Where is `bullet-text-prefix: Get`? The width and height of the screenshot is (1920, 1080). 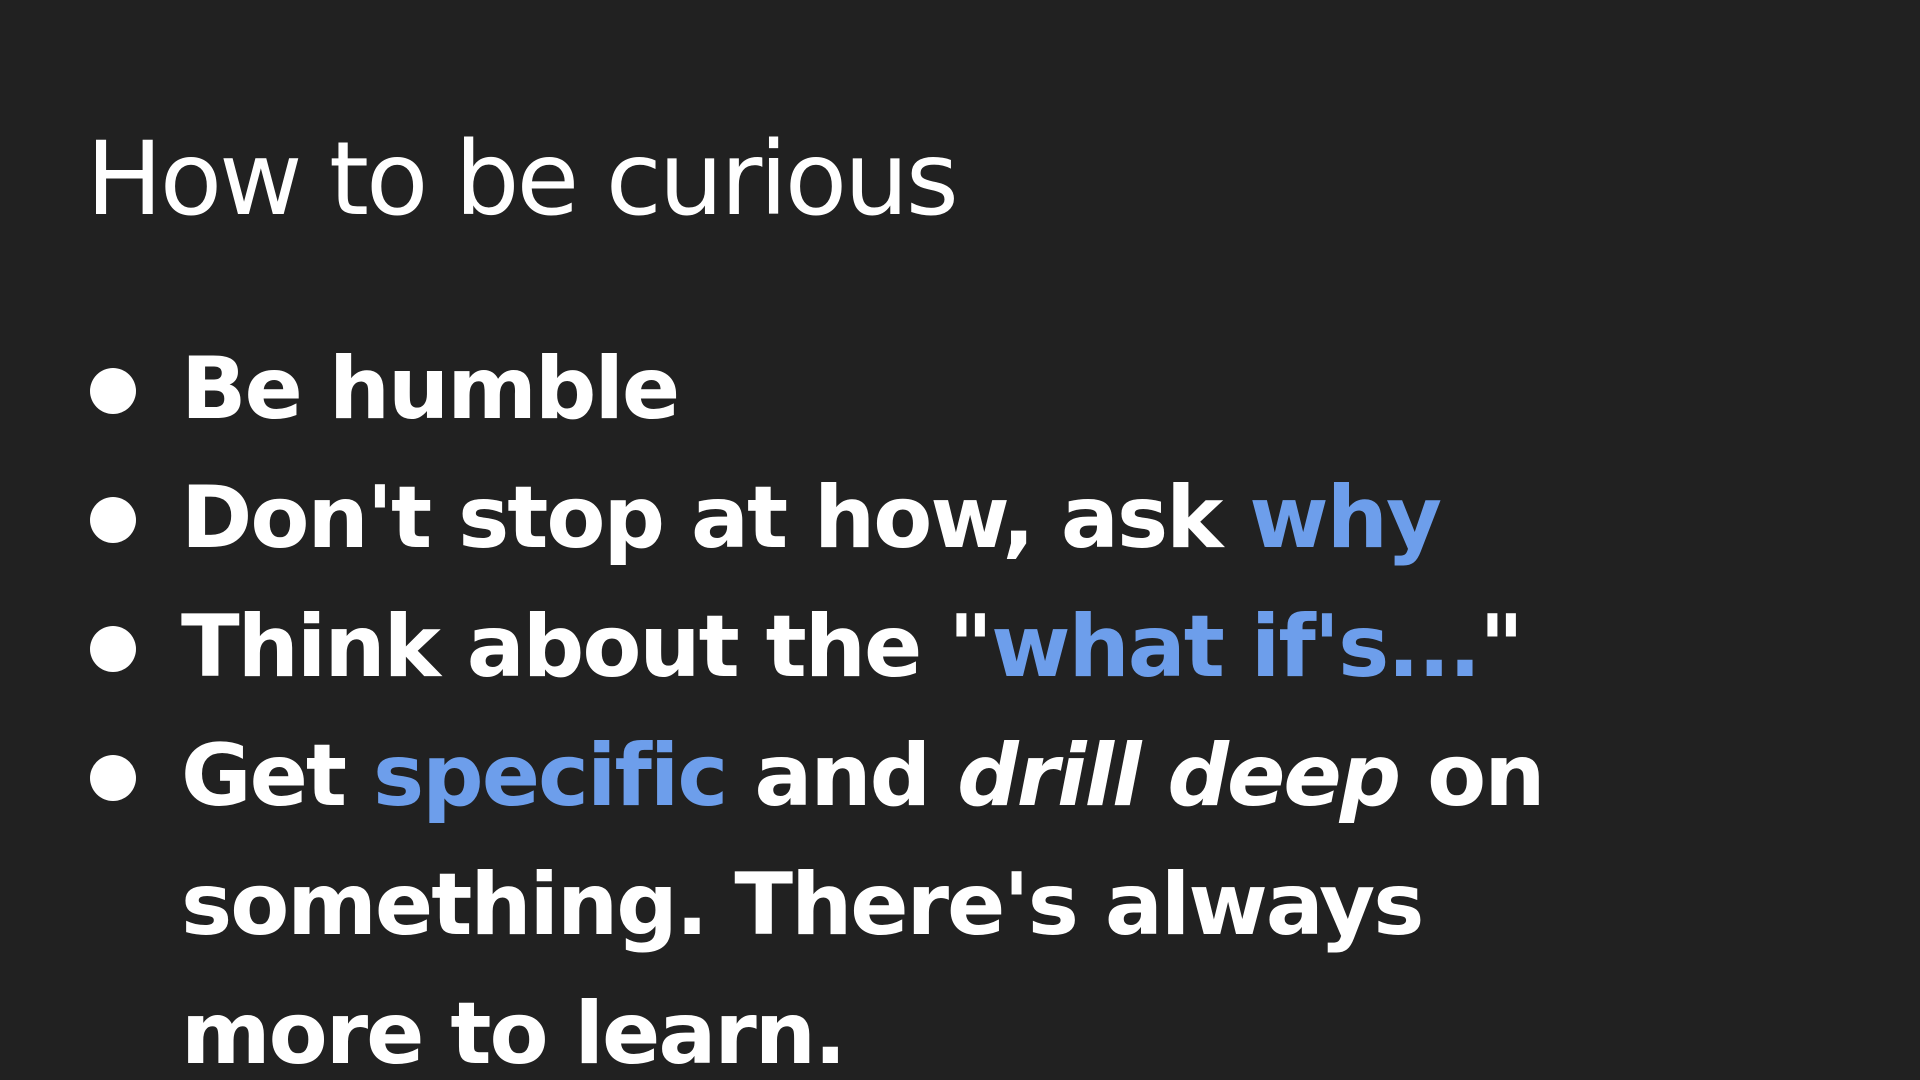 bullet-text-prefix: Get is located at coordinates (277, 776).